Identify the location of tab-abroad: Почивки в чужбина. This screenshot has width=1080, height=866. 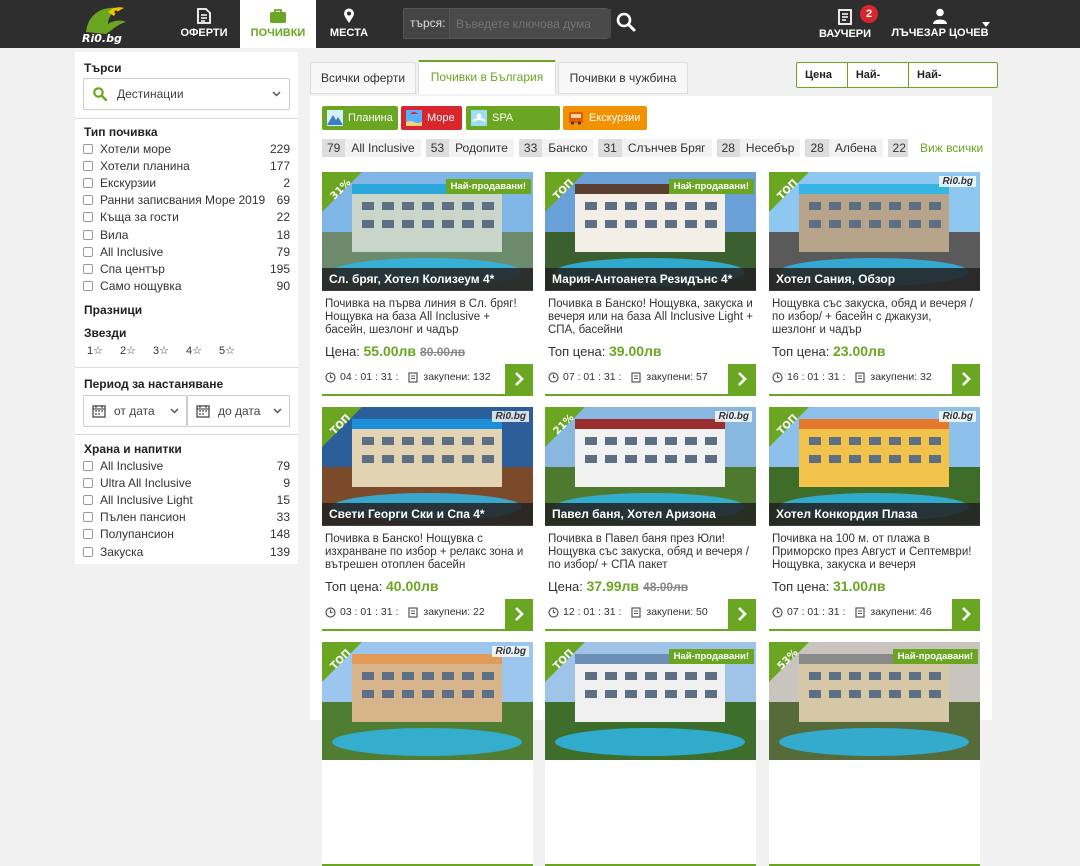
(623, 78).